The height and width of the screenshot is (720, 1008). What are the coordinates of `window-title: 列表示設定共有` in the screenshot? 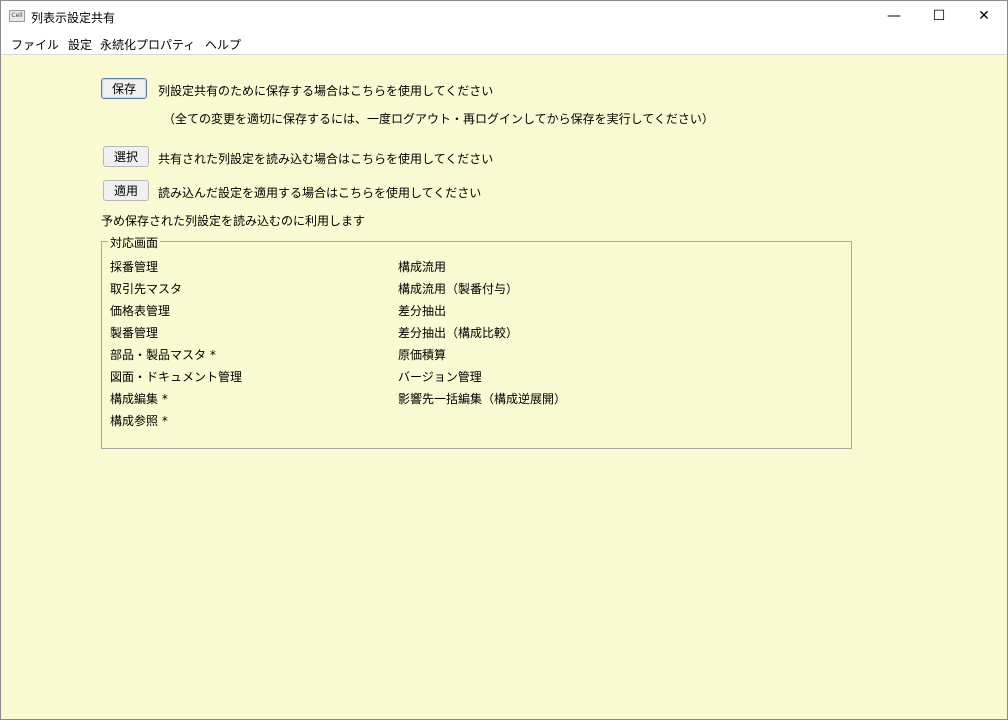 It's located at (73, 18).